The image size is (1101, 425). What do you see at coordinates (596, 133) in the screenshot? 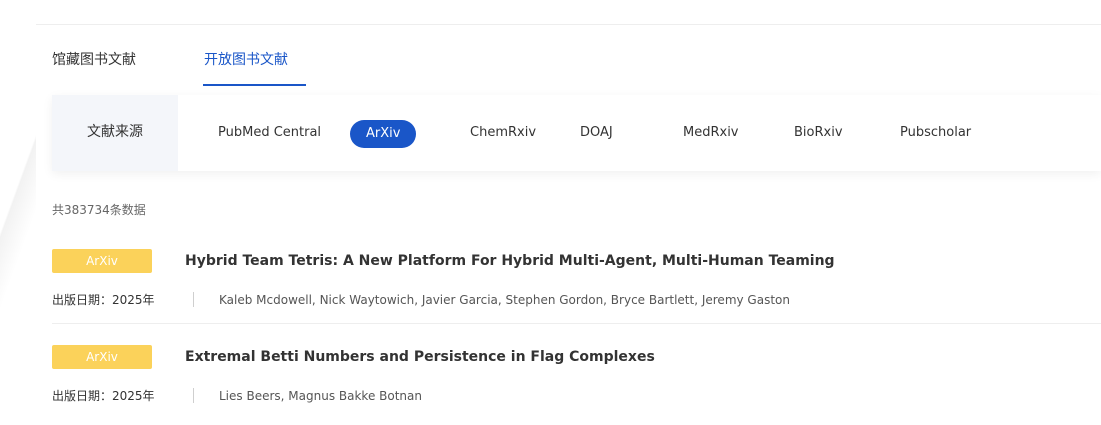
I see `source-option-doaj: DOAJ` at bounding box center [596, 133].